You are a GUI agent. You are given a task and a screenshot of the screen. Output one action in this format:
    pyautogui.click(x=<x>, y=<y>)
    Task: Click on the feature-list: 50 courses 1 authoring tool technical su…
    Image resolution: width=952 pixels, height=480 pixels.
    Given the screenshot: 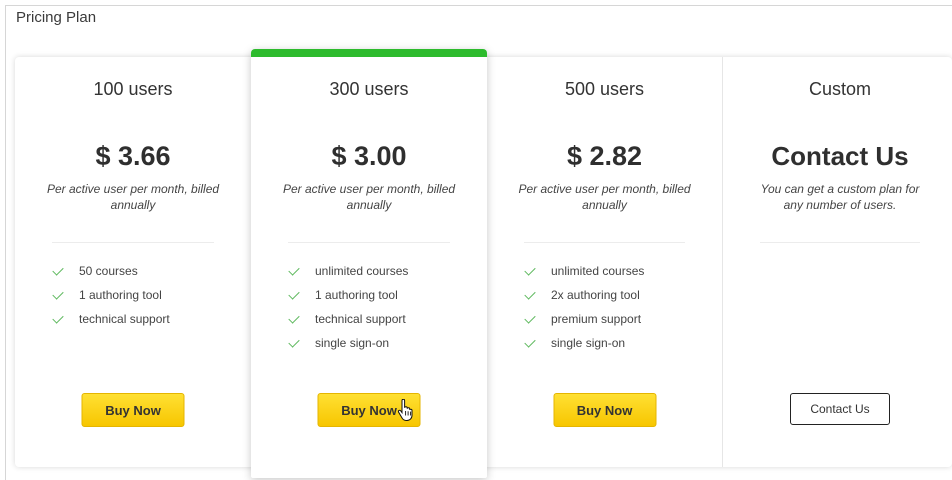 What is the action you would take?
    pyautogui.click(x=146, y=298)
    